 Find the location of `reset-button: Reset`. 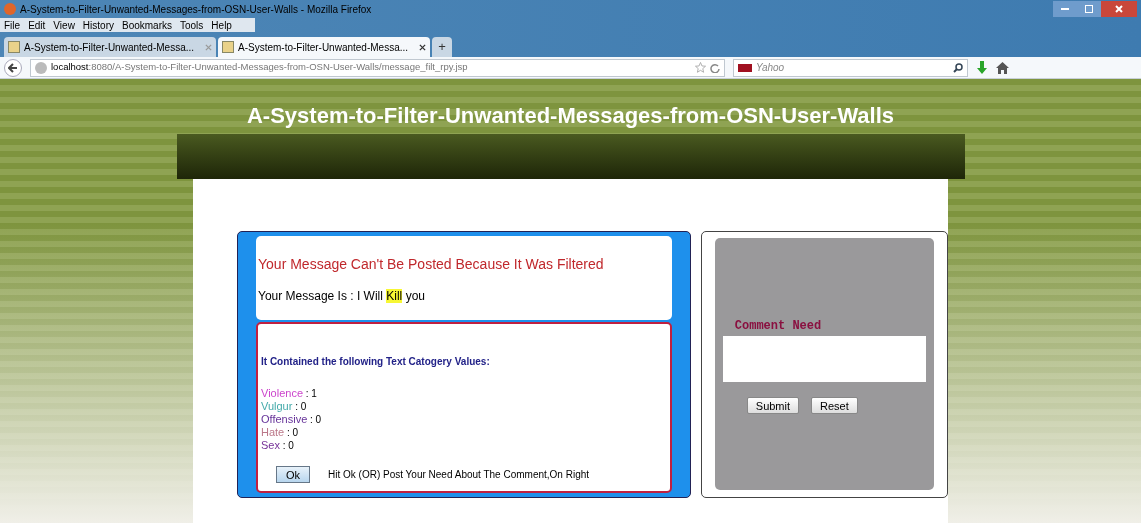

reset-button: Reset is located at coordinates (834, 405).